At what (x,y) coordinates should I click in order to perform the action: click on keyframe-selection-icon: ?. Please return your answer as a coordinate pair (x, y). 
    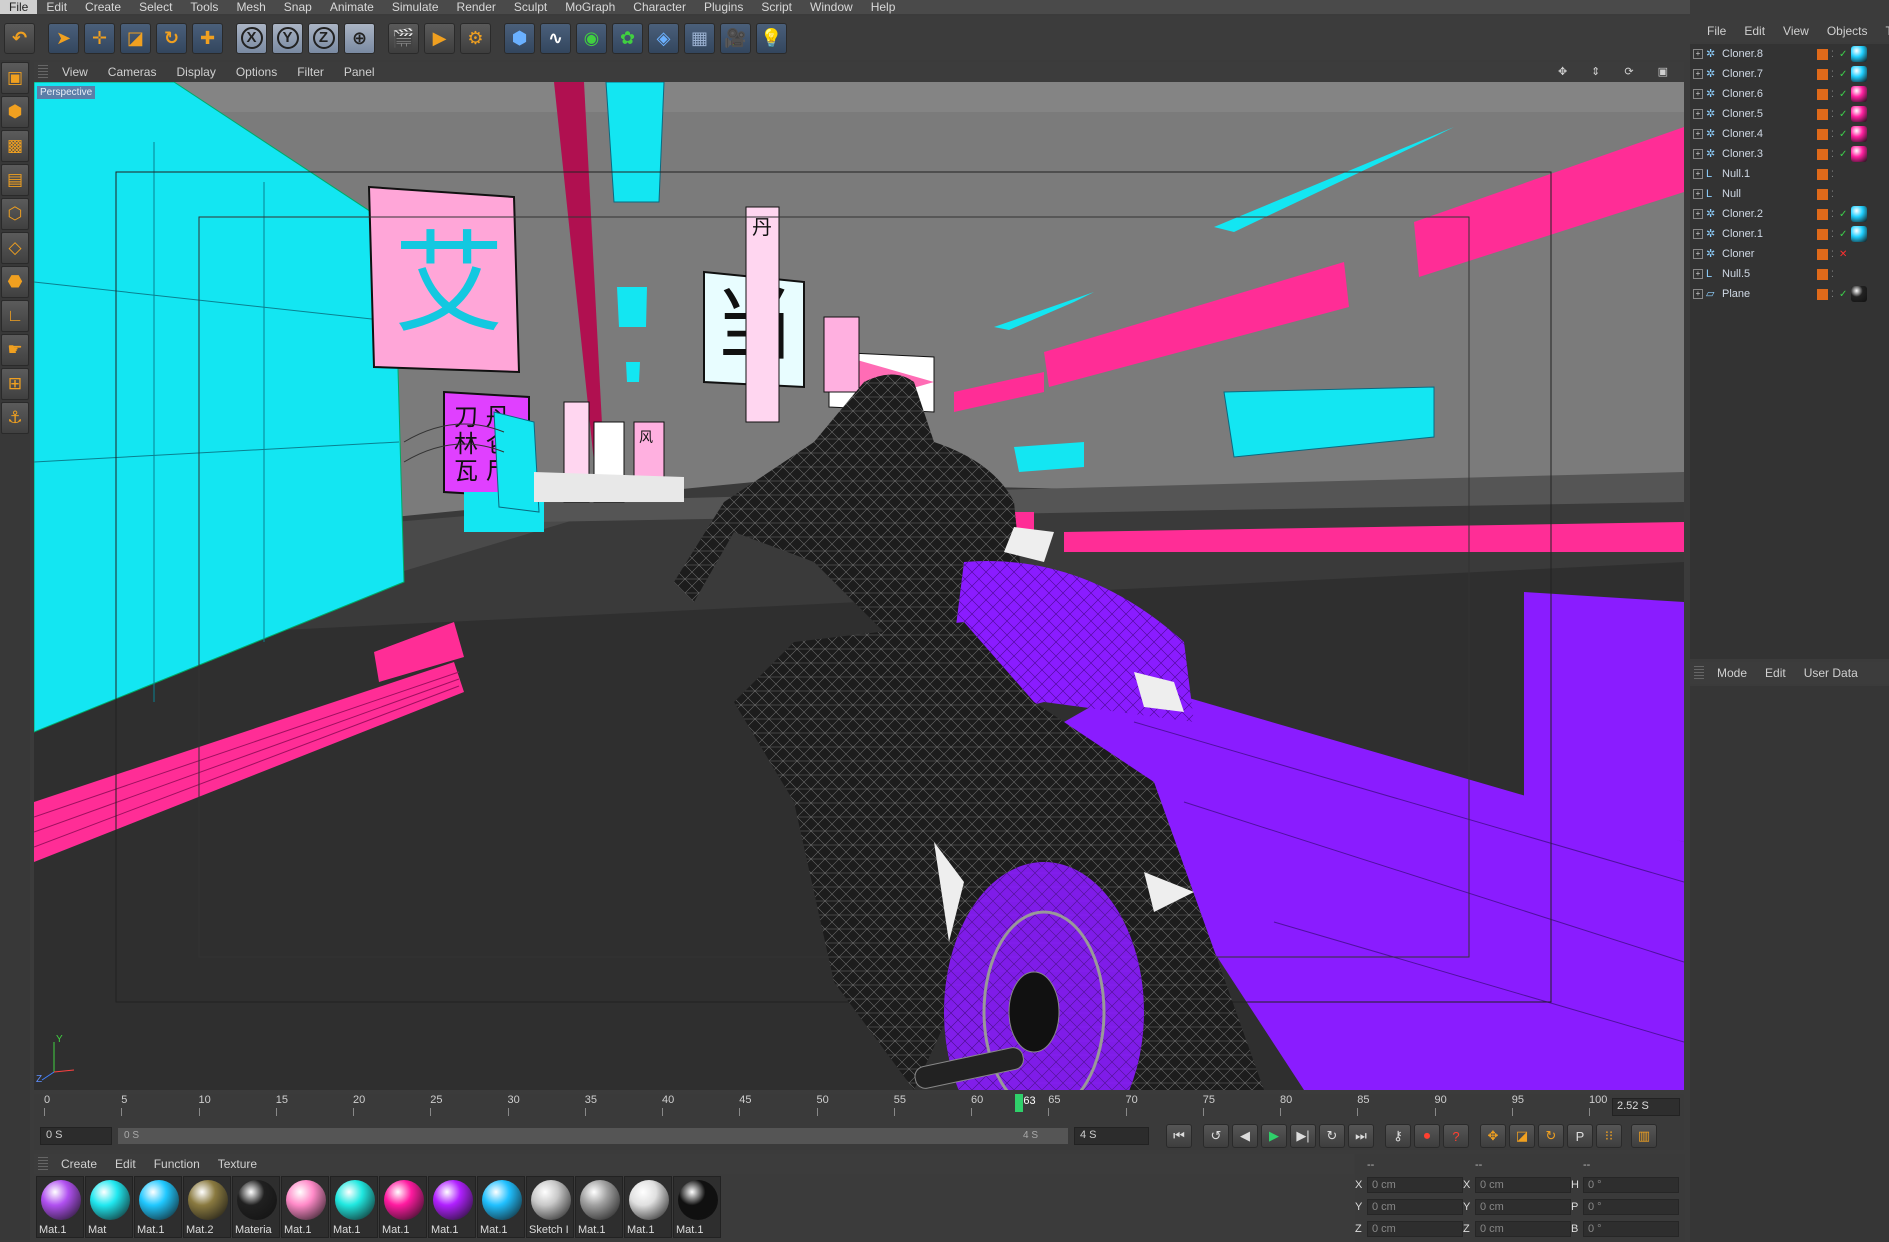
    Looking at the image, I should click on (1456, 1136).